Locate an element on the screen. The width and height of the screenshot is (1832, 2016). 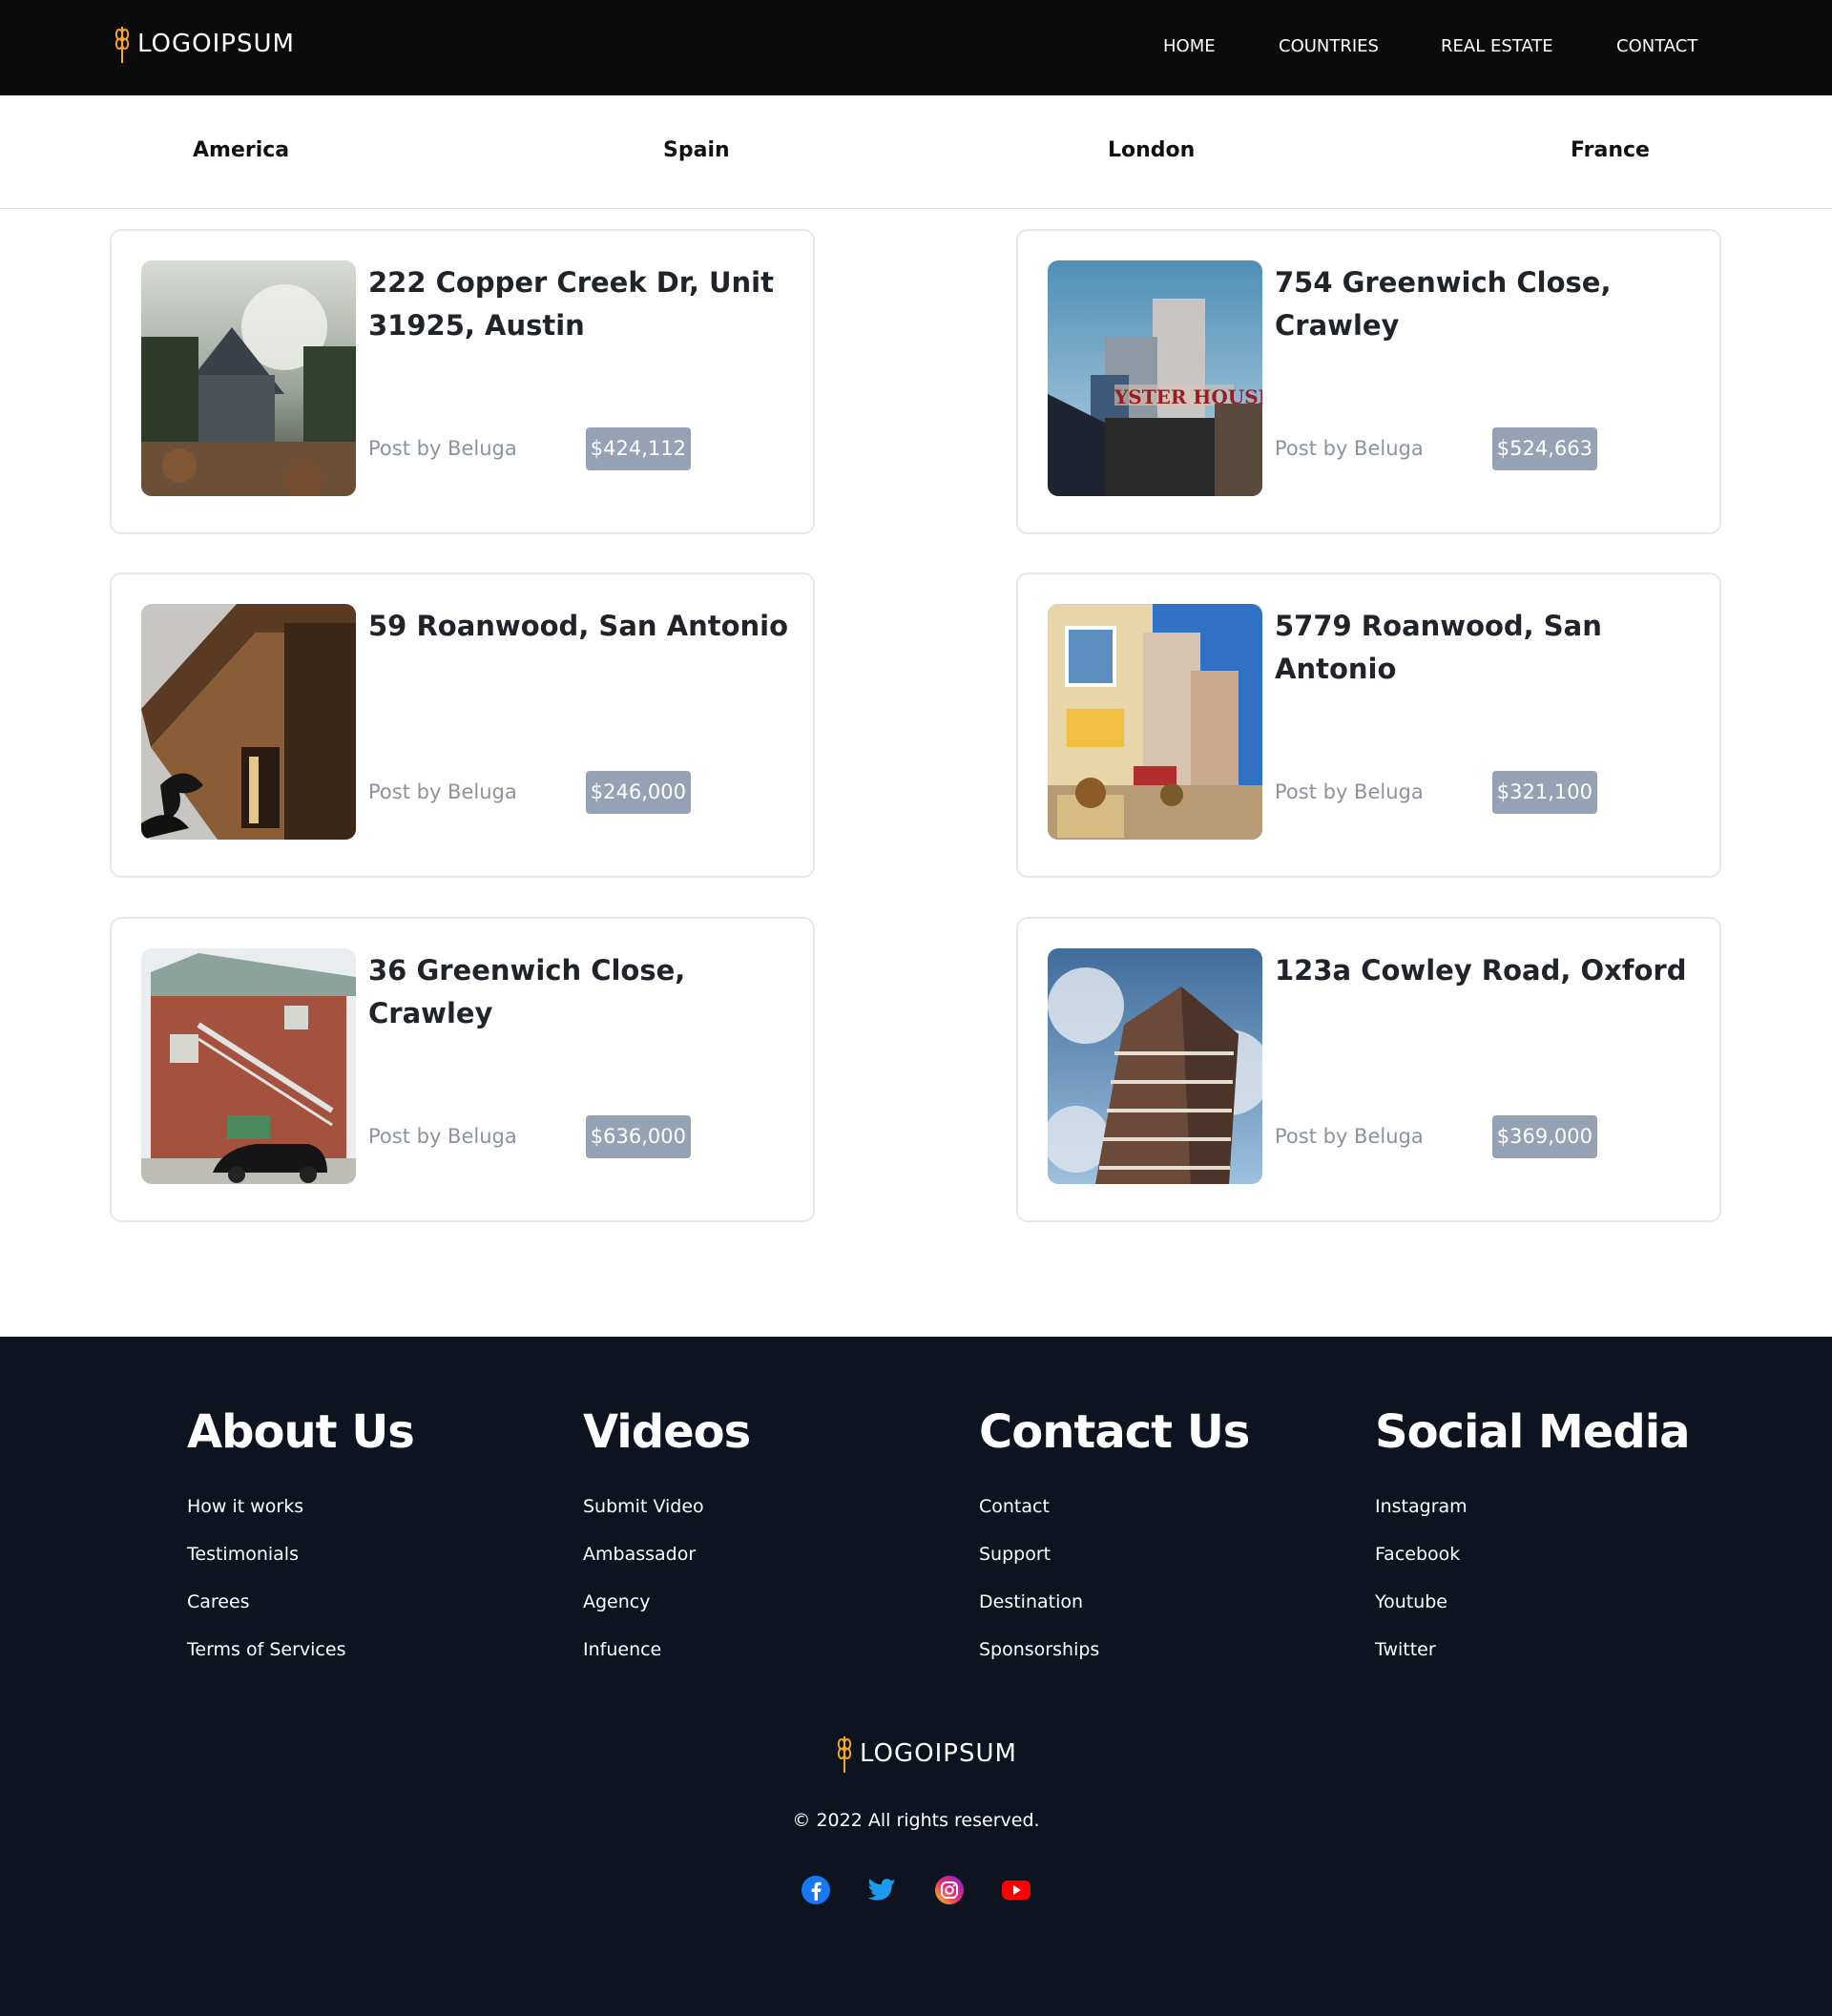
listing-title: 5779 Roanwood, San Antonio is located at coordinates (1487, 648).